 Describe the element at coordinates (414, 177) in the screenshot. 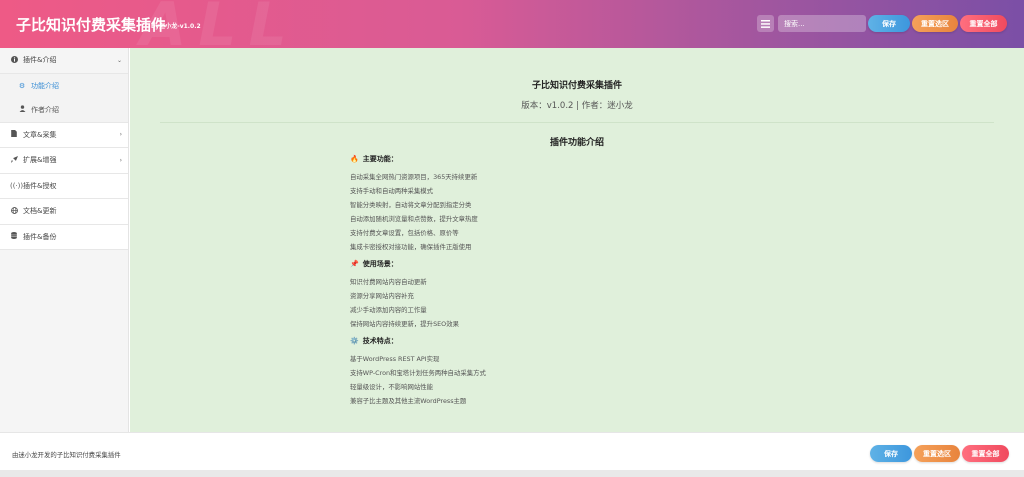

I see `list-item: 自动采集全网热门资源项目，365天持续更新` at that location.